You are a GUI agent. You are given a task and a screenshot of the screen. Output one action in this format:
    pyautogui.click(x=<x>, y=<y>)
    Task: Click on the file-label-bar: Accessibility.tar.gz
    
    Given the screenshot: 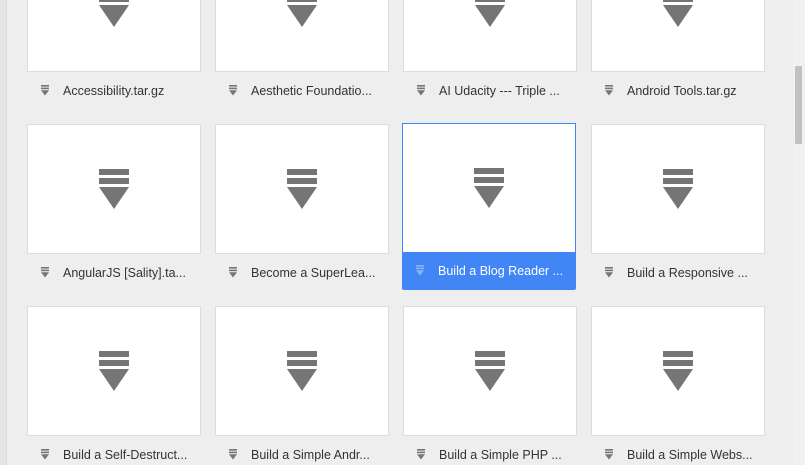 What is the action you would take?
    pyautogui.click(x=114, y=91)
    